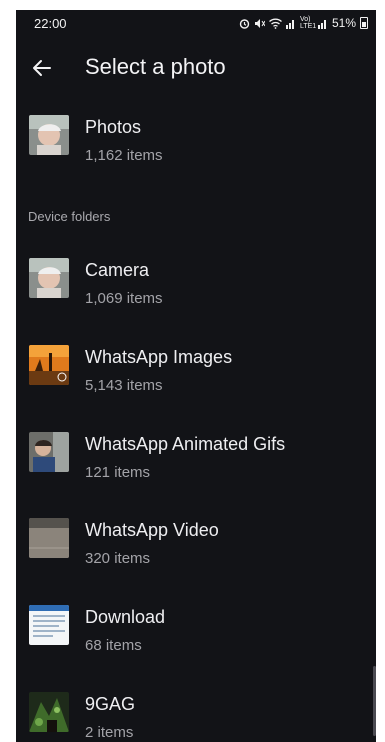 This screenshot has width=385, height=742. Describe the element at coordinates (364, 23) in the screenshot. I see `battery-icon` at that location.